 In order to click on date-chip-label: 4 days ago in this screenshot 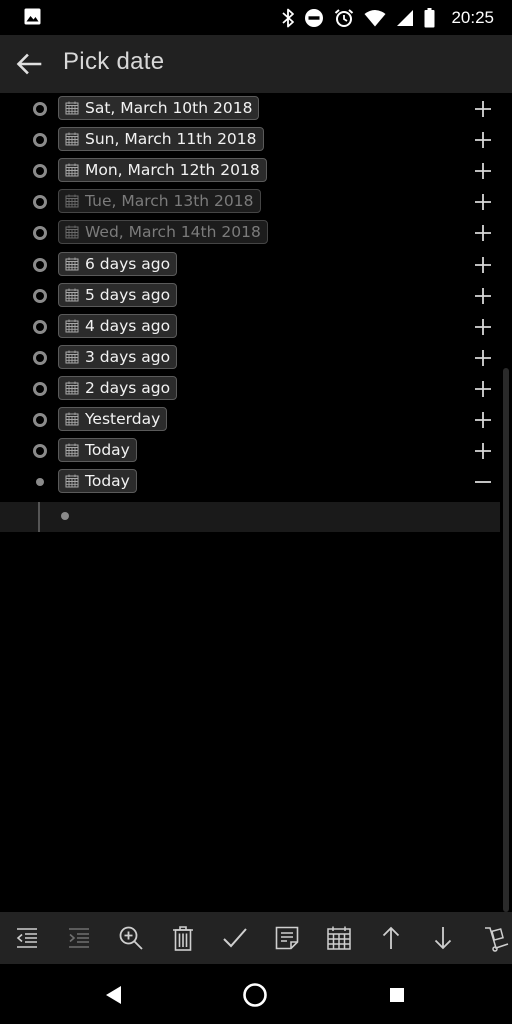, I will do `click(128, 325)`.